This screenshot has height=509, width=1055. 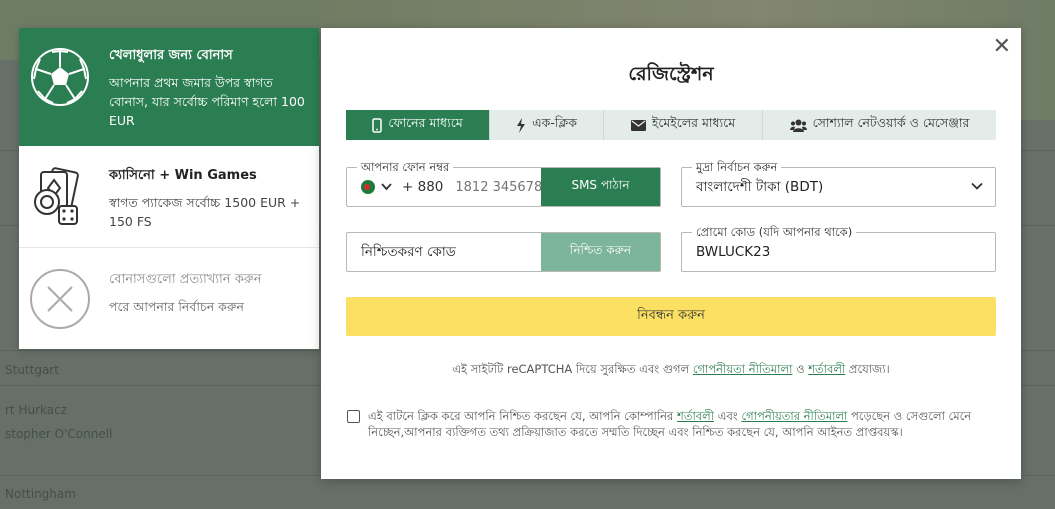 What do you see at coordinates (838, 248) in the screenshot?
I see `promo-code-field: প্রোমো কোড (যদি আপনার থাকে) BWLUCK23` at bounding box center [838, 248].